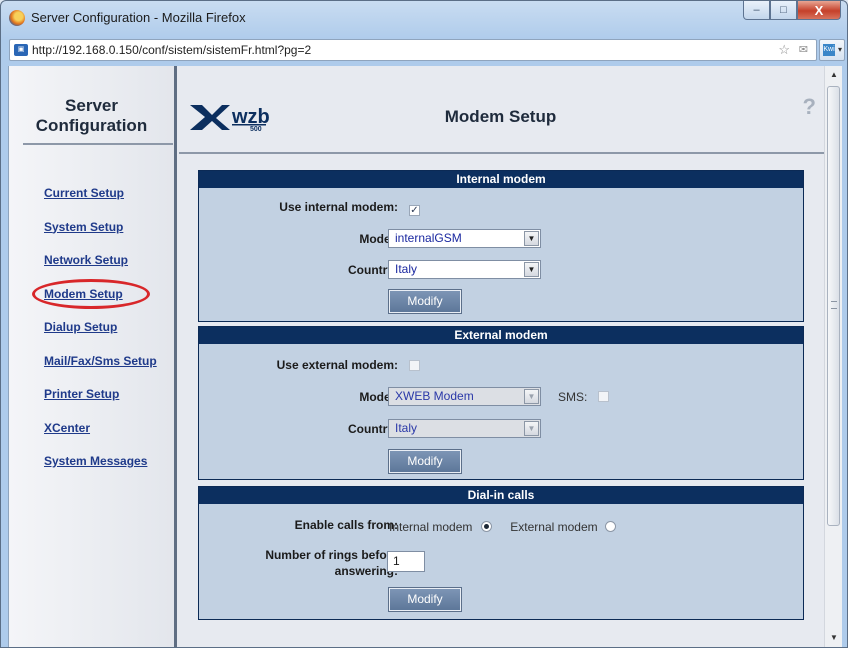 This screenshot has width=848, height=648. I want to click on page-title: Modem Setup, so click(500, 116).